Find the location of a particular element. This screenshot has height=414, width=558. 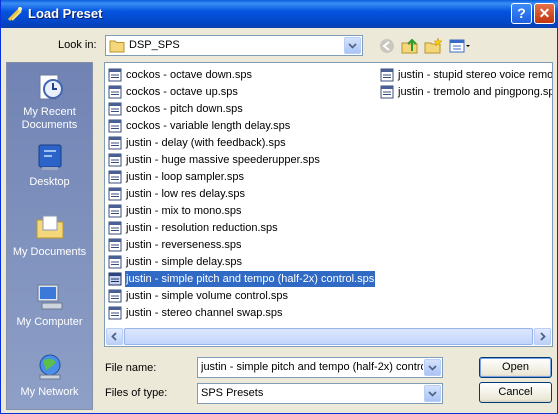

file-name: justin - mix to mono.sps is located at coordinates (184, 211).